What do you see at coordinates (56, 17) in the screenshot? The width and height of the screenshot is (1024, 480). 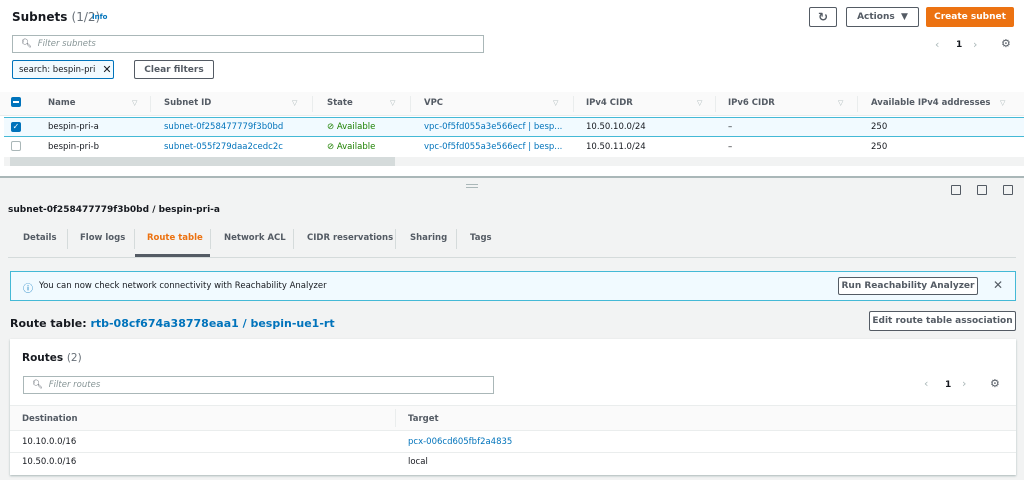 I see `page-title: Subnets (1/2)` at bounding box center [56, 17].